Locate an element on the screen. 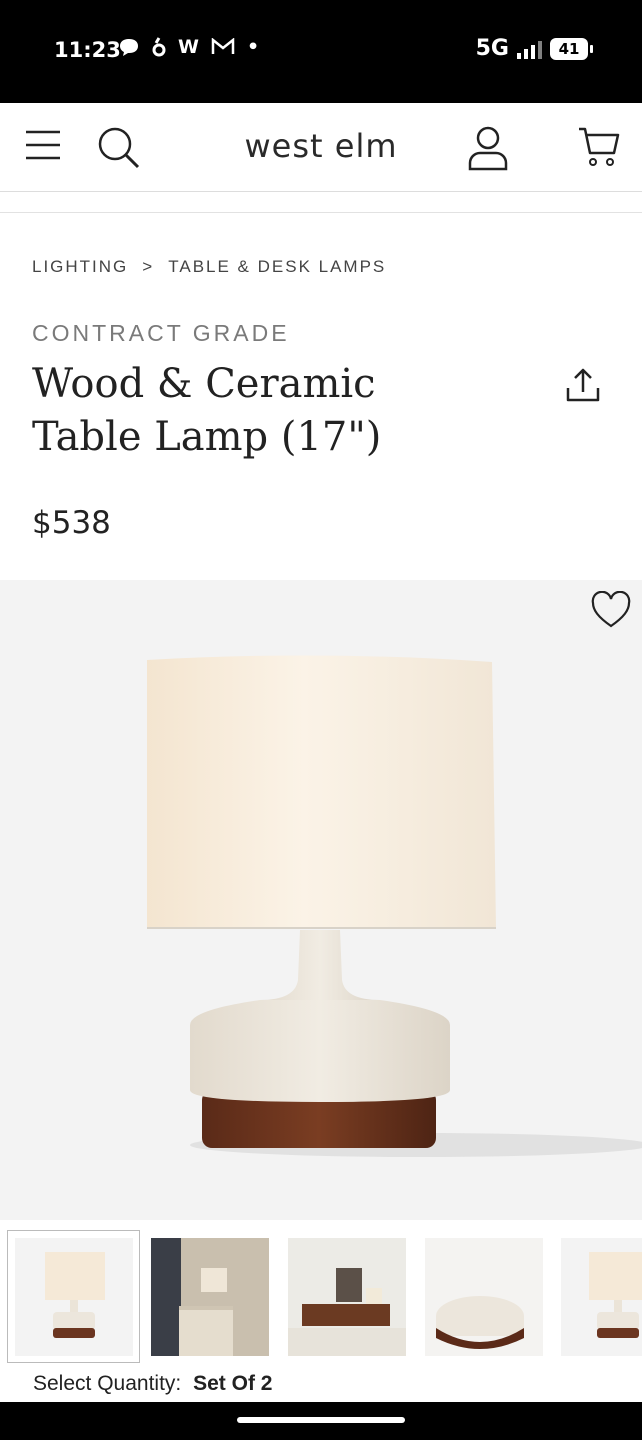 This screenshot has height=1440, width=642. network-label: 5G is located at coordinates (492, 48).